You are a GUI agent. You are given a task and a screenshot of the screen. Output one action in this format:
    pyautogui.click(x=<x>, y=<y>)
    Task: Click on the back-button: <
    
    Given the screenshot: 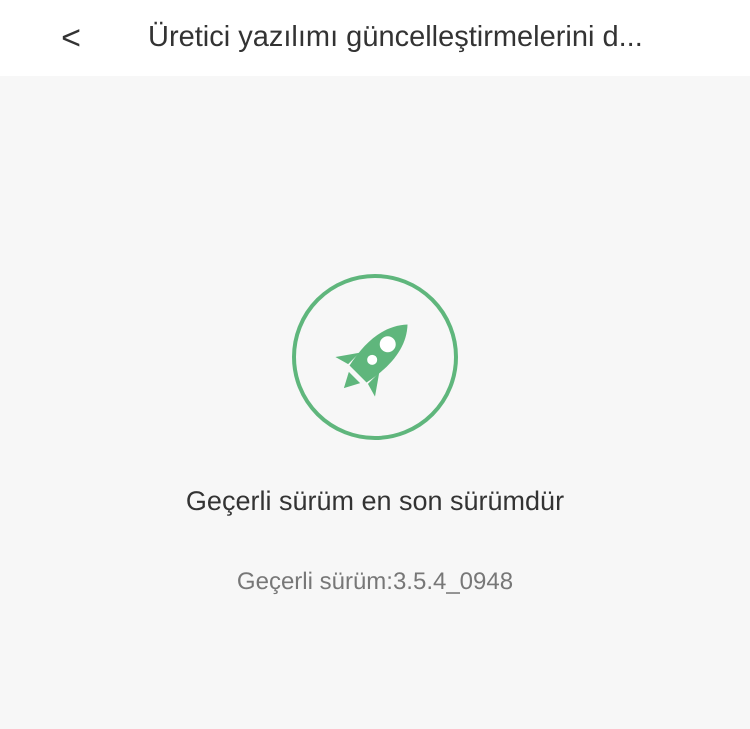 What is the action you would take?
    pyautogui.click(x=71, y=38)
    